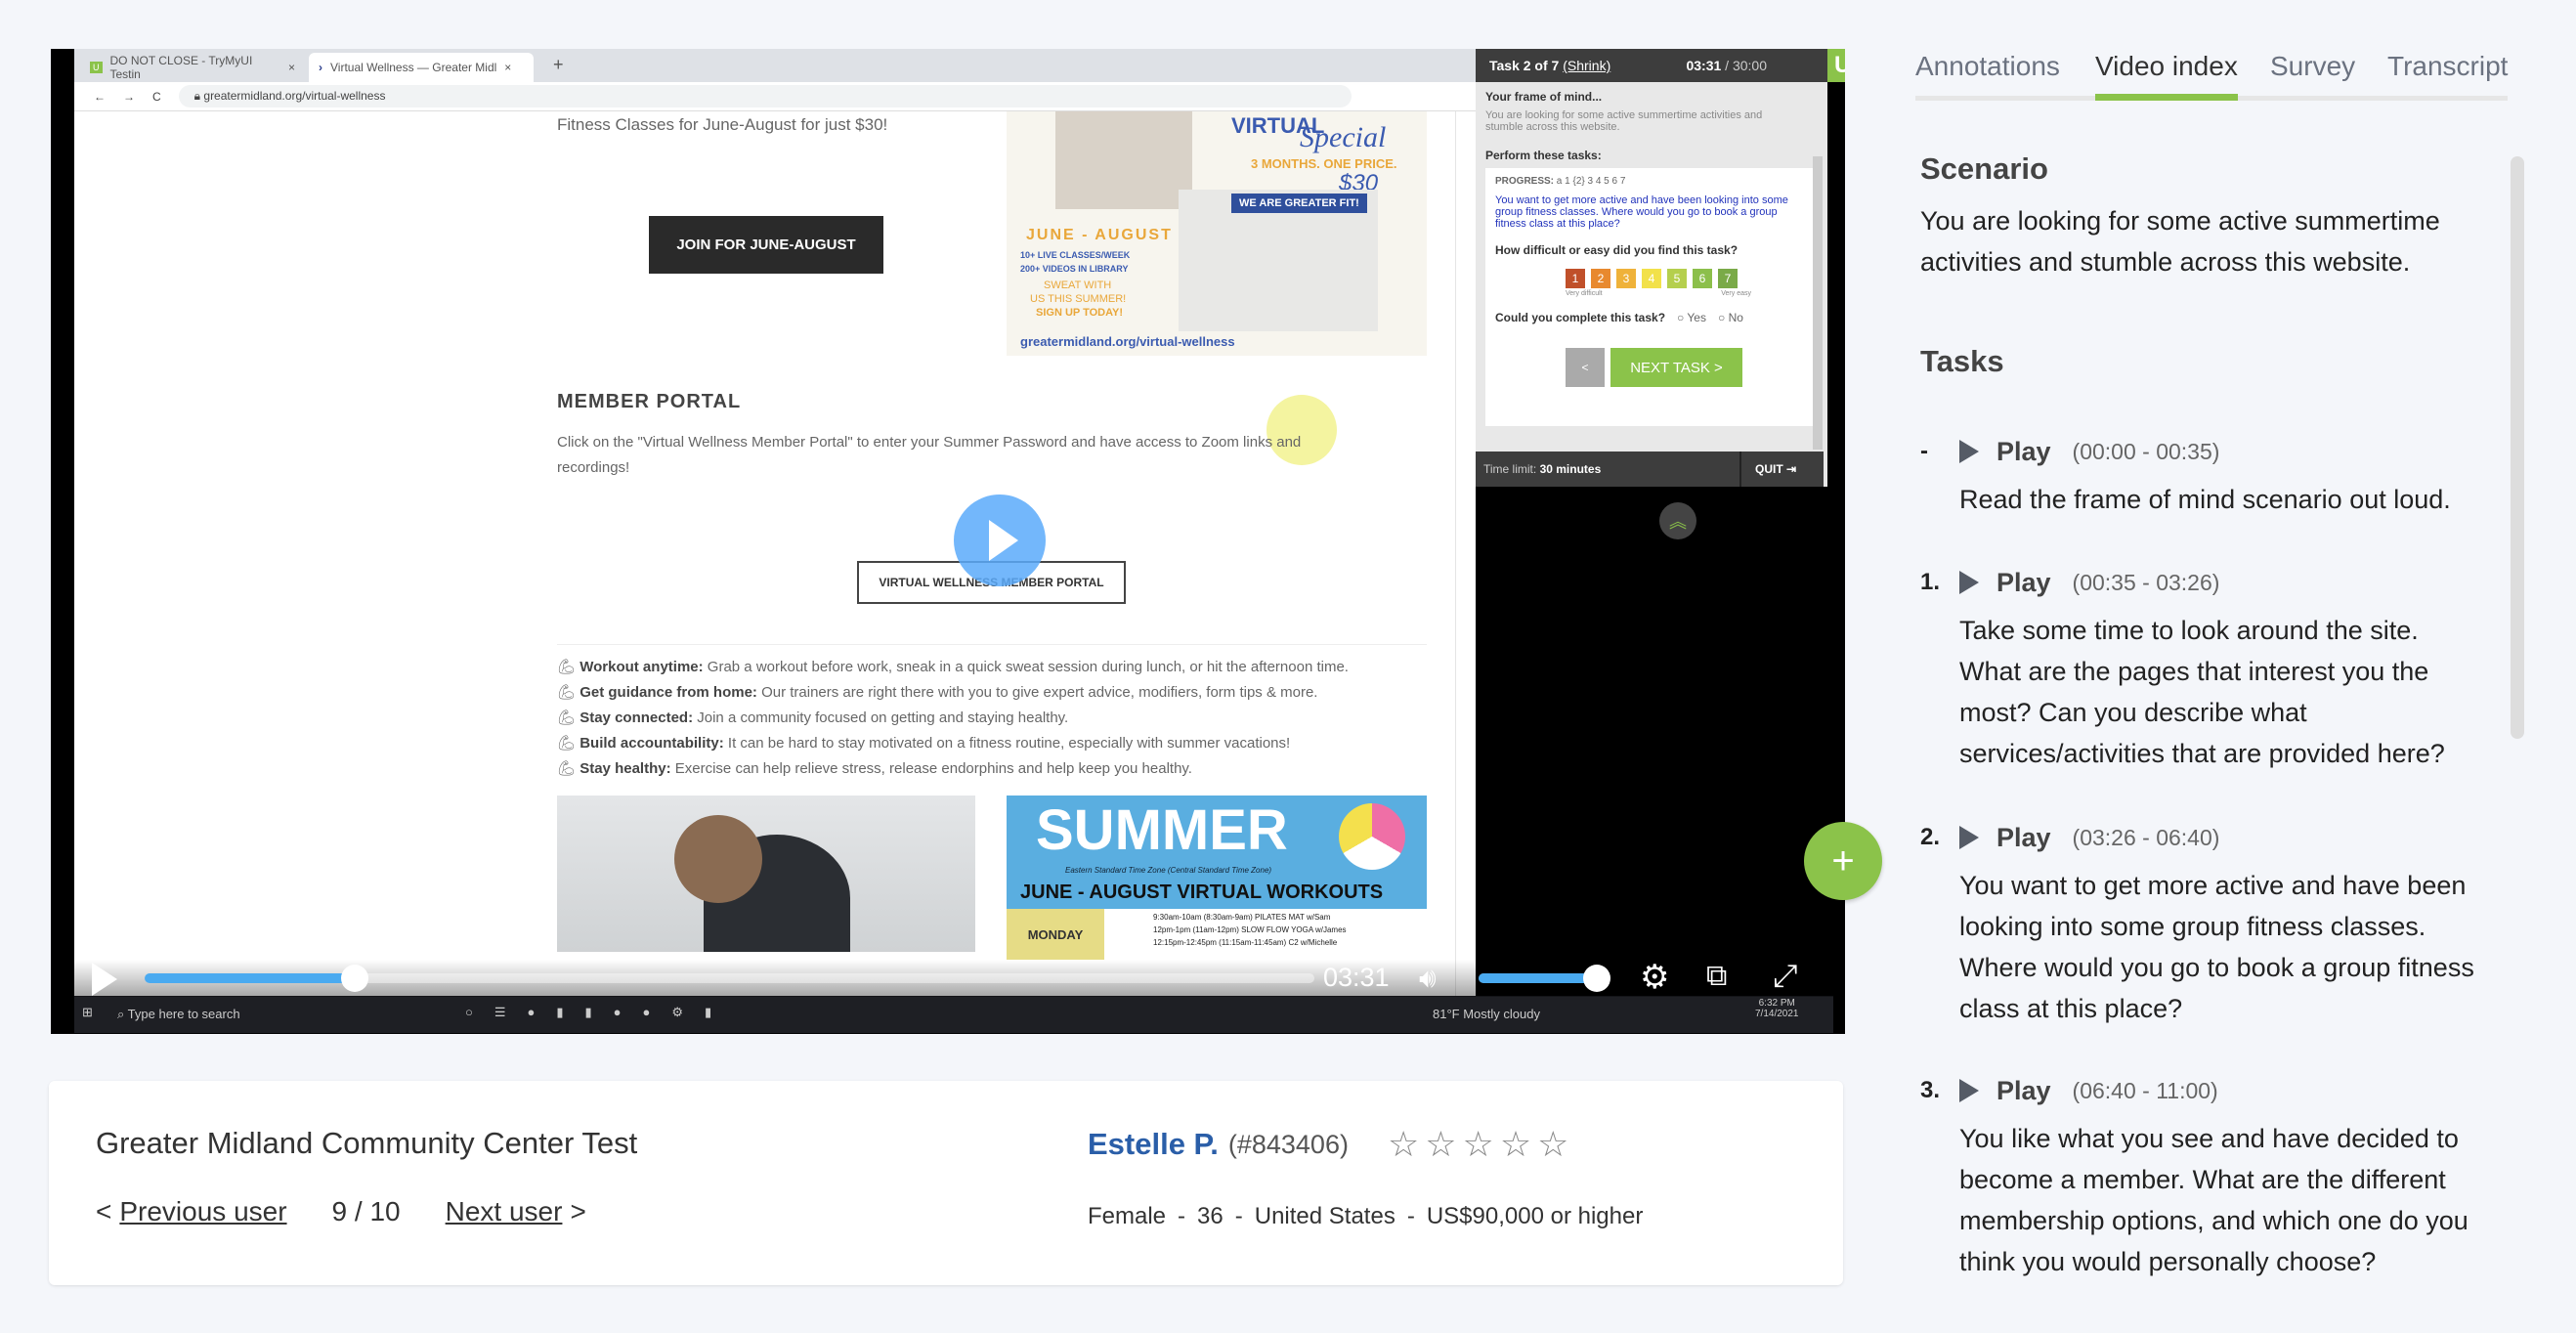  Describe the element at coordinates (2167, 98) in the screenshot. I see `active-tab-indicator` at that location.